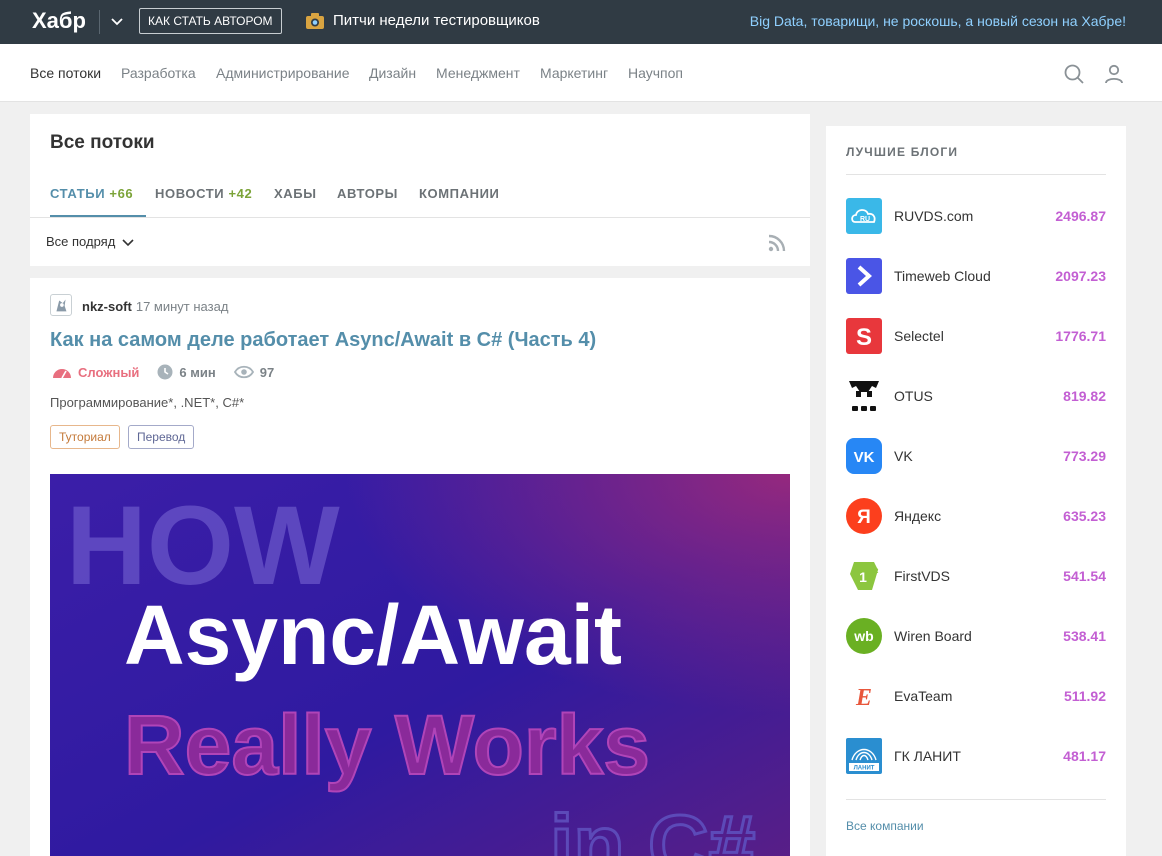 This screenshot has height=856, width=1162. I want to click on views-count: 97, so click(267, 372).